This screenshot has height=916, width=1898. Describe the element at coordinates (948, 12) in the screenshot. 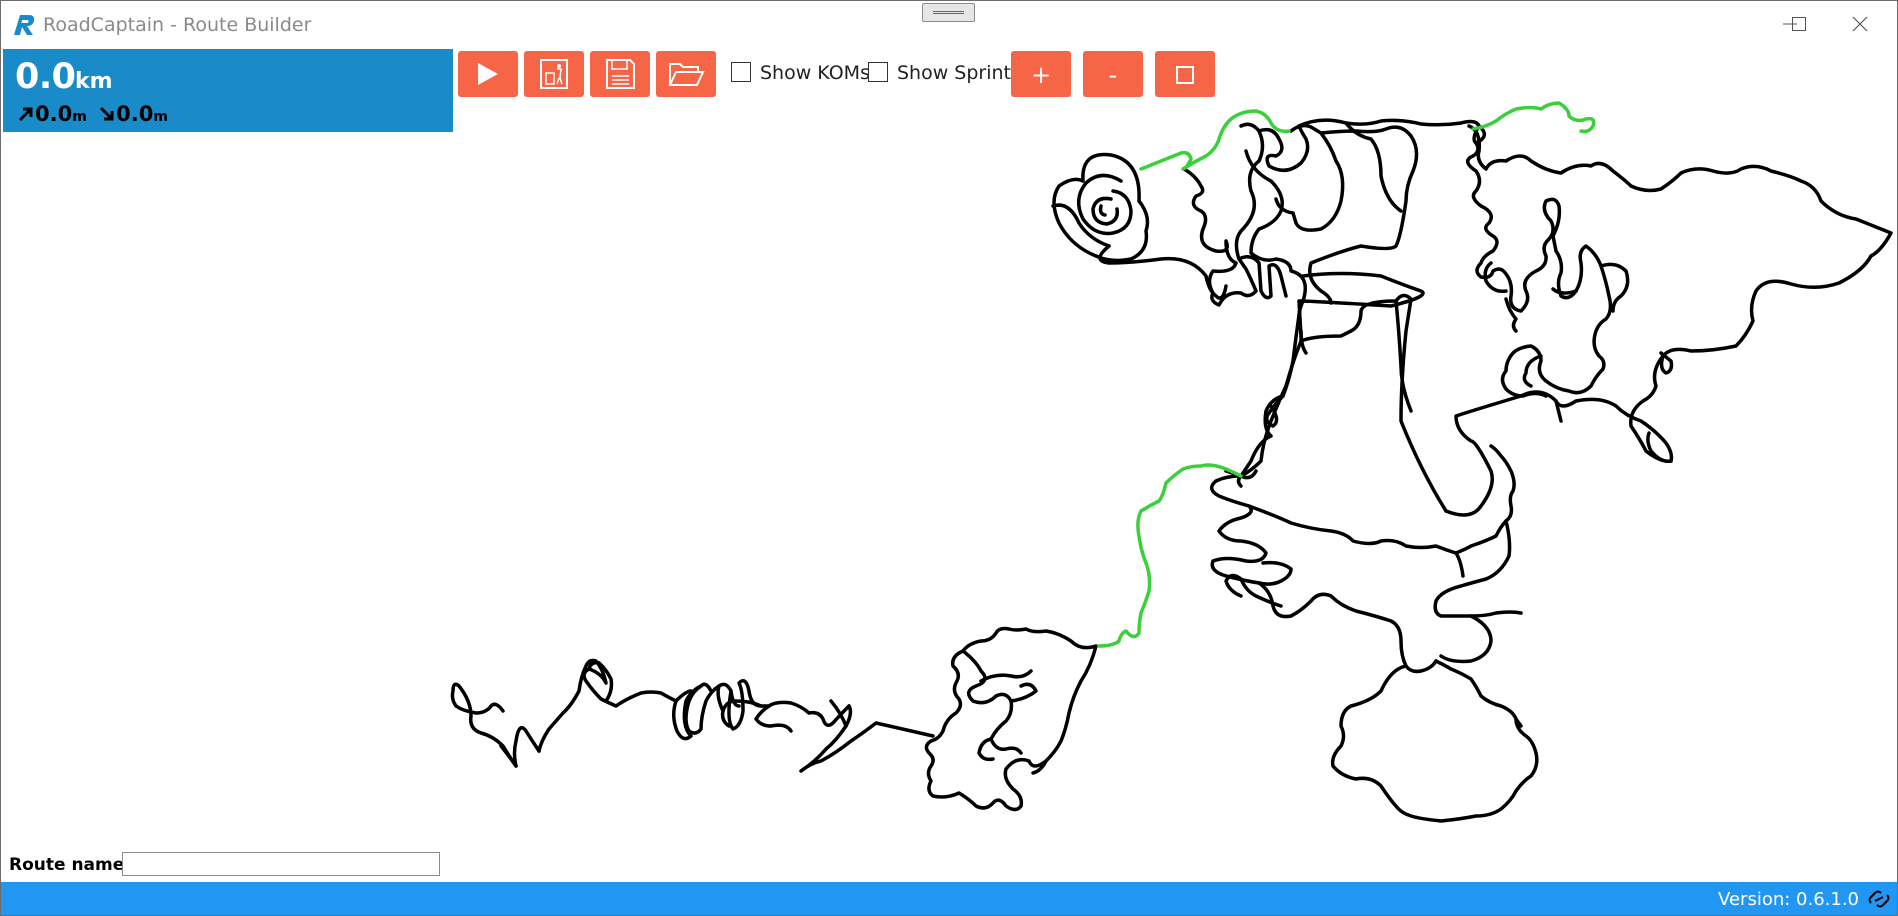

I see `drag-handle` at that location.